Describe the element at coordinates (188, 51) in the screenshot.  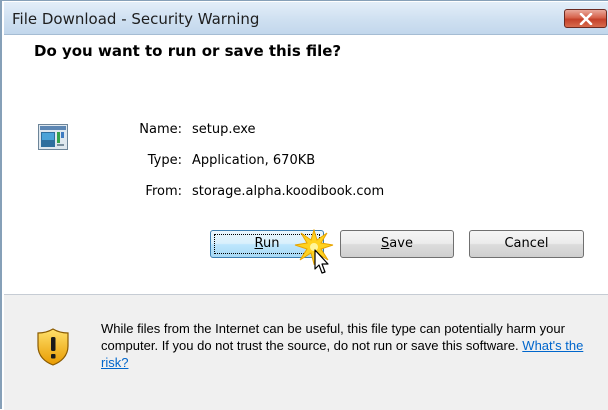
I see `dialog-question: Do you want to run or save this file?` at that location.